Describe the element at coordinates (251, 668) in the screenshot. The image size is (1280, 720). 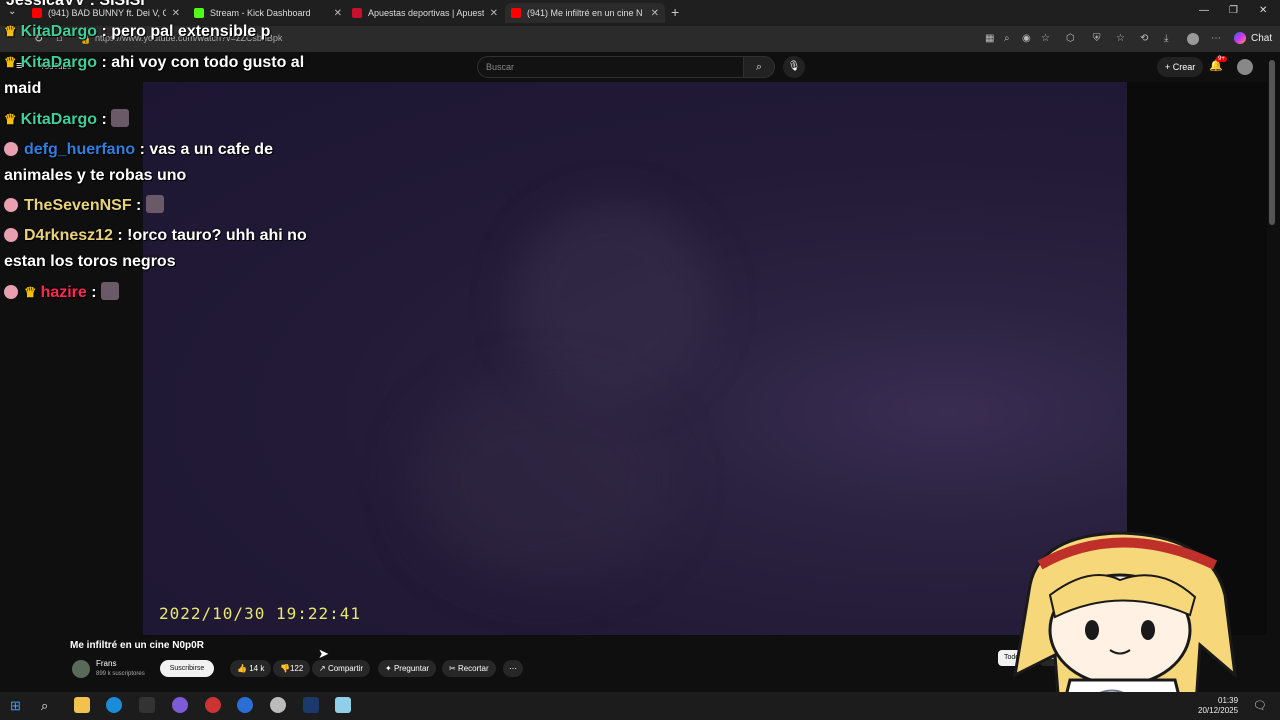
I see `like-button: 👍 14 k` at that location.